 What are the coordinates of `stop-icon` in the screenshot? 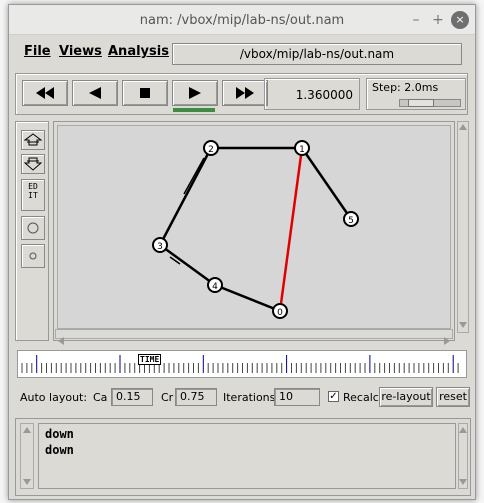 It's located at (145, 93).